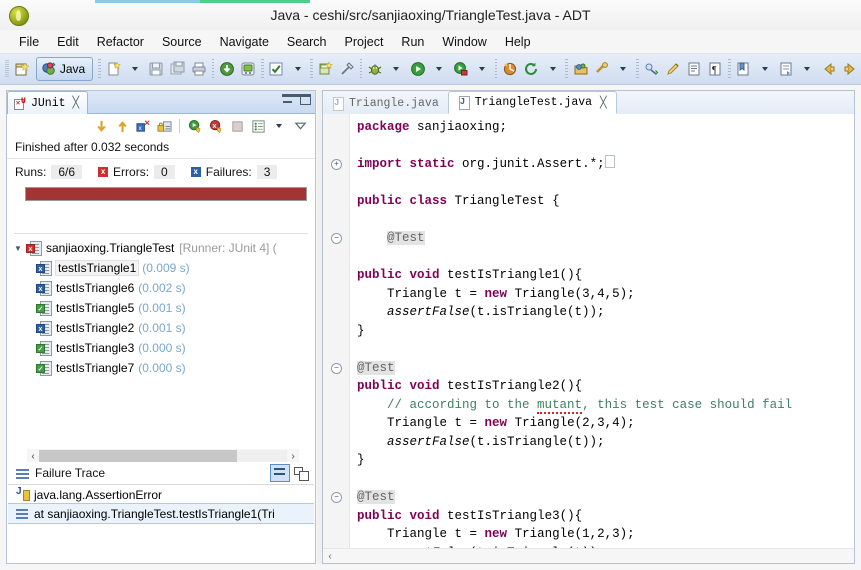 This screenshot has height=570, width=861. What do you see at coordinates (136, 172) in the screenshot?
I see `stat-errors: x Errors: 0` at bounding box center [136, 172].